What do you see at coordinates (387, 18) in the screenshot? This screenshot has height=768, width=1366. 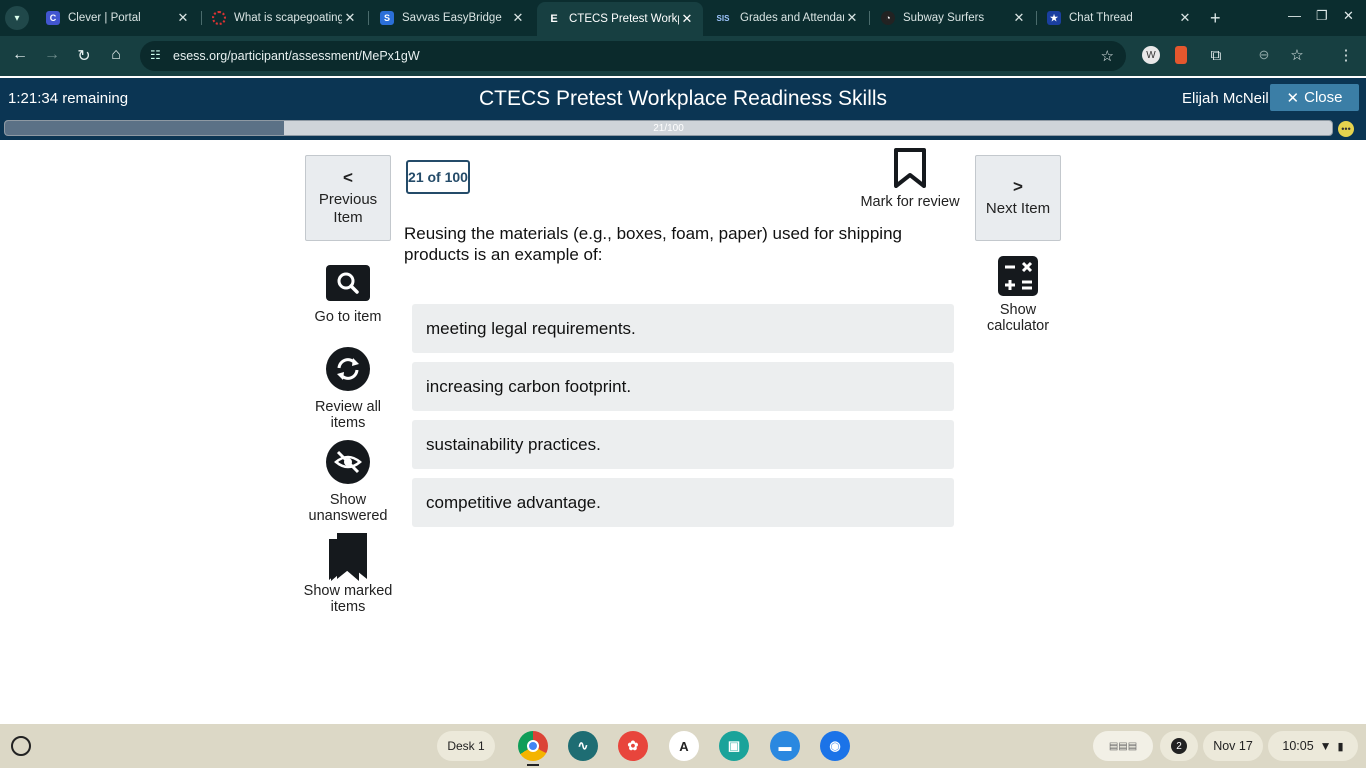 I see `savvas-icon: S` at bounding box center [387, 18].